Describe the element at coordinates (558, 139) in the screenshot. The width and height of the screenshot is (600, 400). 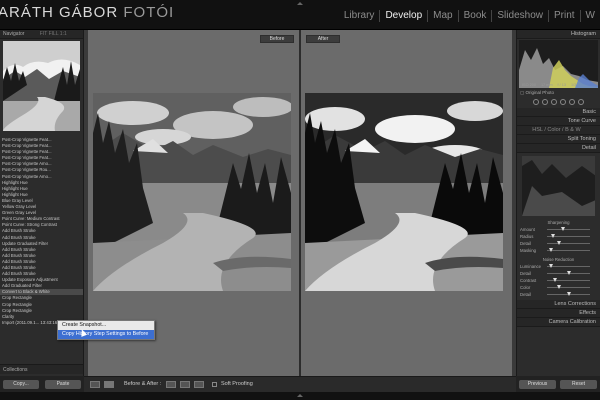
I see `split-toning-header: Split Toning` at that location.